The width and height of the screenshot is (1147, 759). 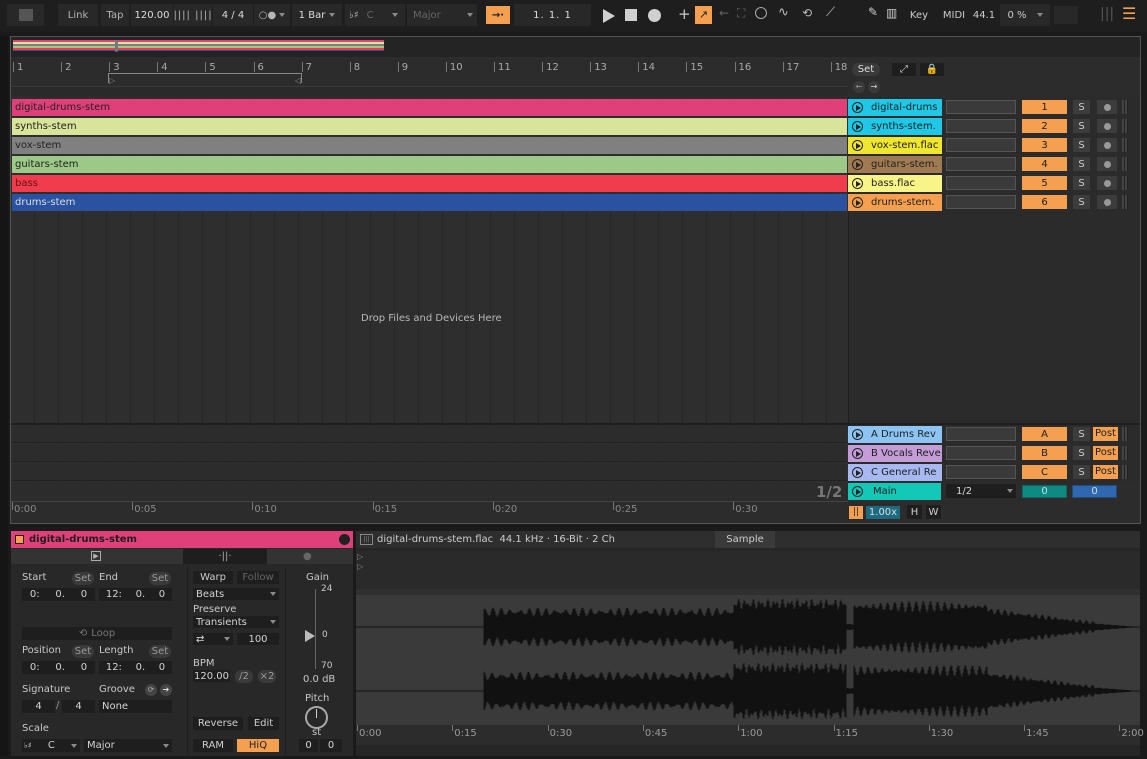 What do you see at coordinates (1044, 491) in the screenshot?
I see `main-volume-left: 0` at bounding box center [1044, 491].